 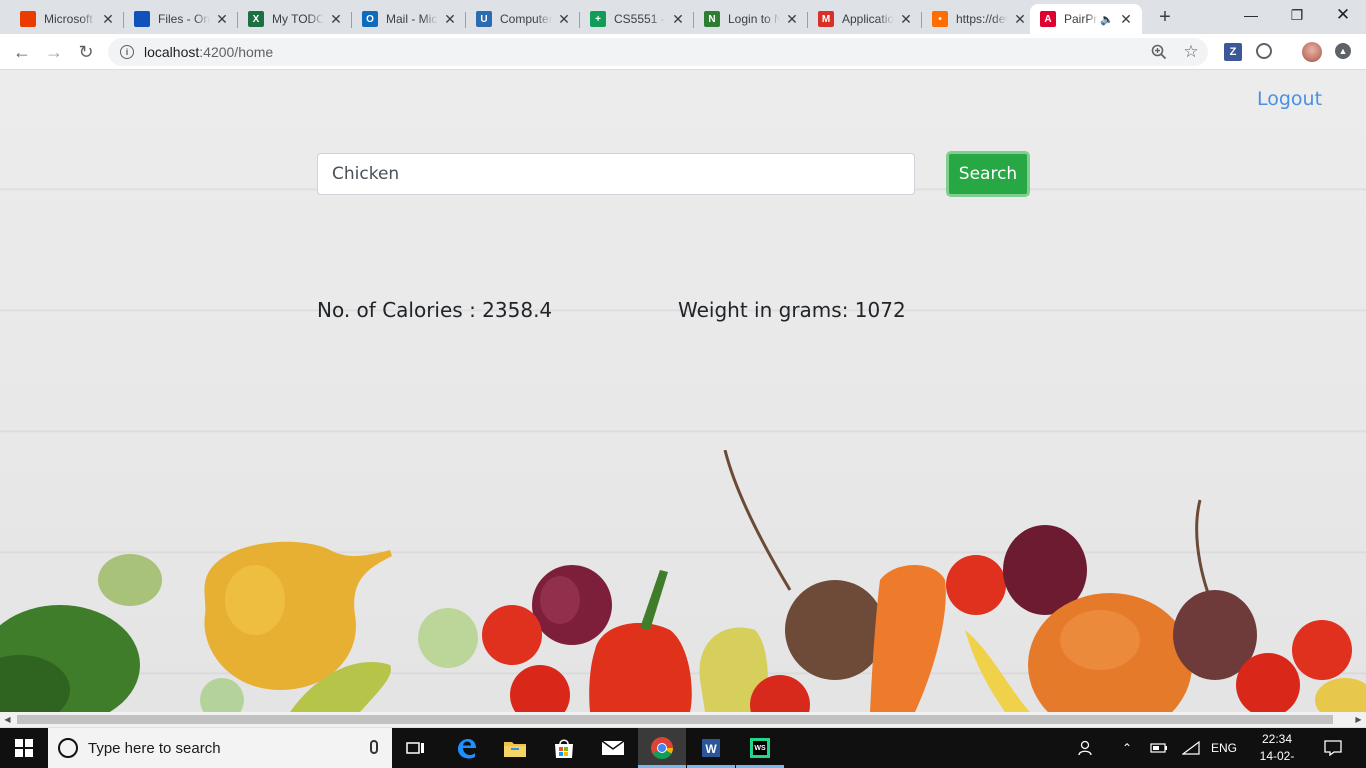 I want to click on horizontal-scrollbar: ◀ ▶, so click(x=683, y=719).